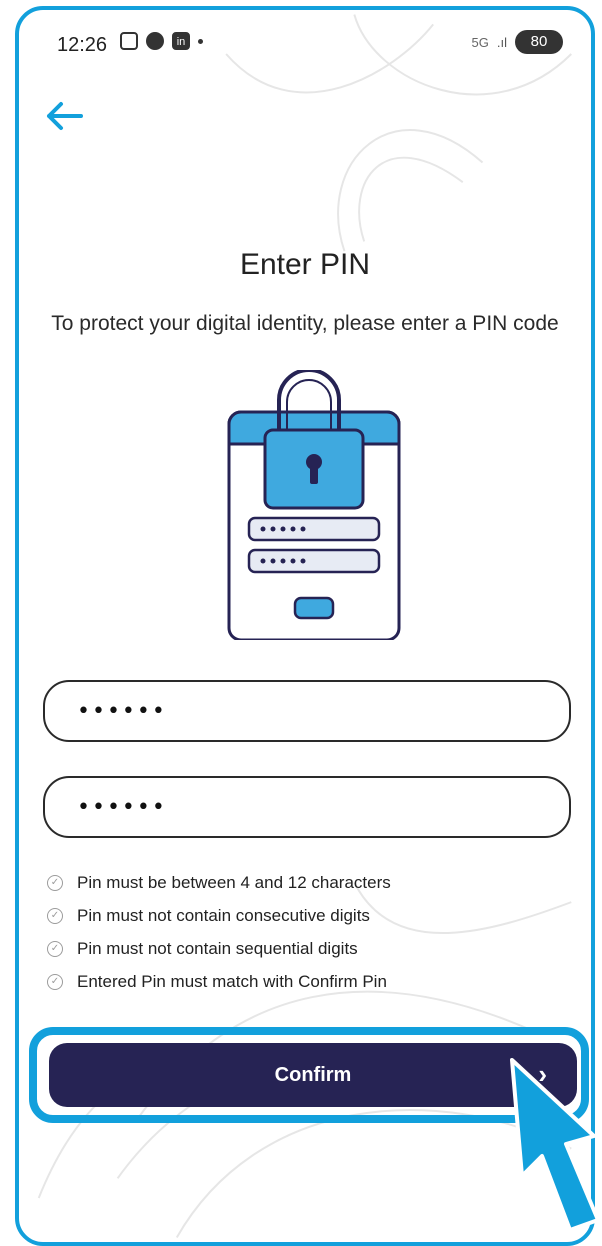 The image size is (602, 1246). What do you see at coordinates (480, 42) in the screenshot?
I see `network-type: 5G` at bounding box center [480, 42].